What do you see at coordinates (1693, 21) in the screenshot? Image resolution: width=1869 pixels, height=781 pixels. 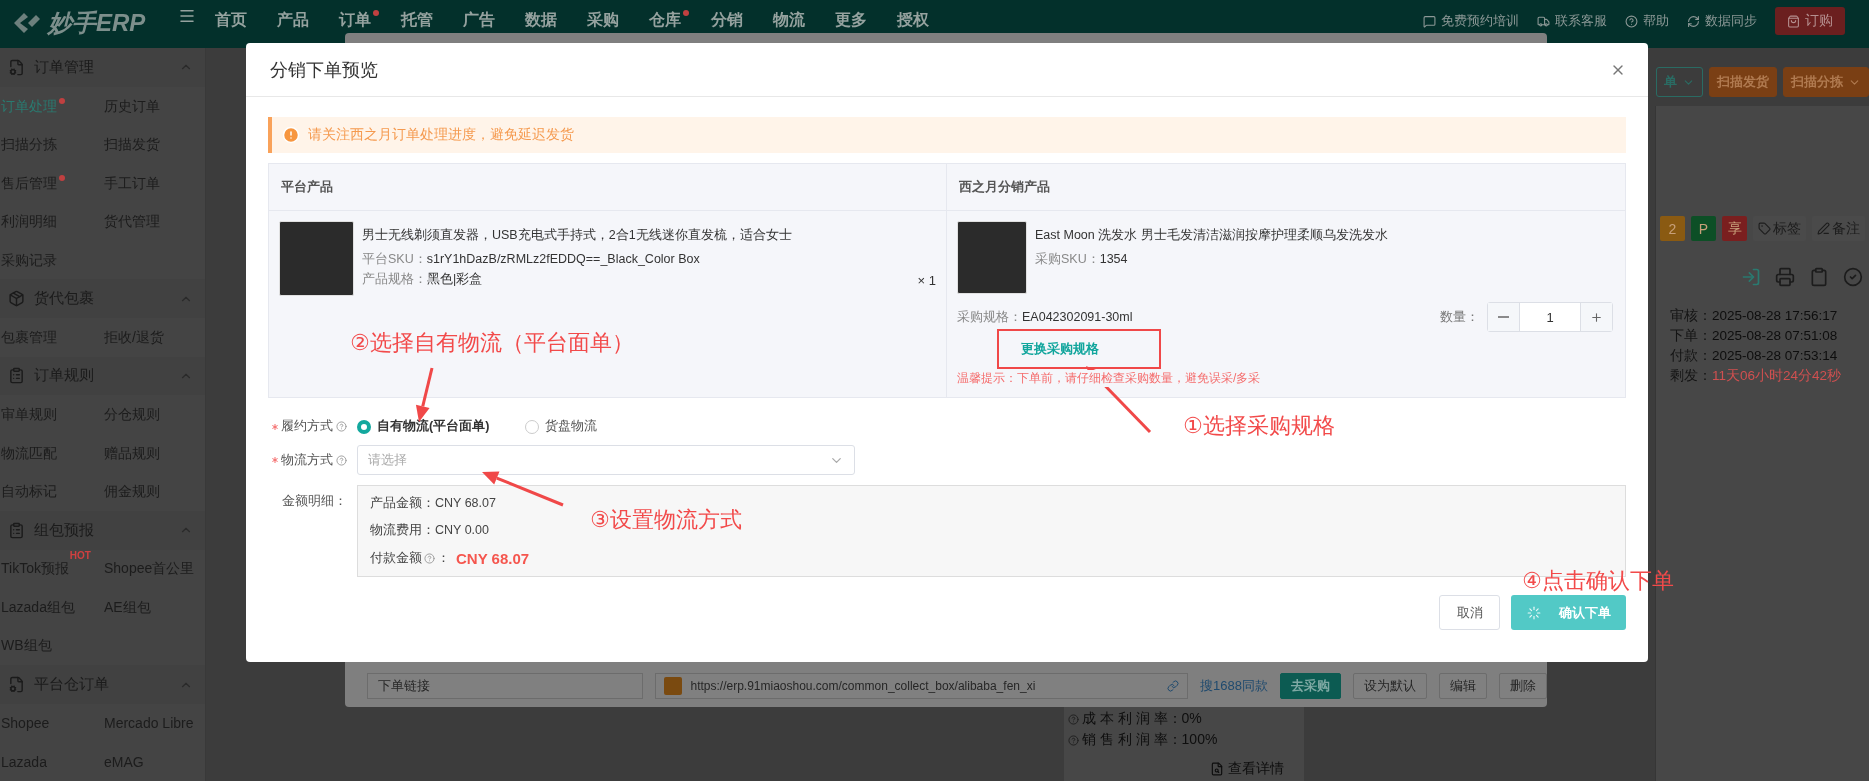 I see `refresh-icon` at bounding box center [1693, 21].